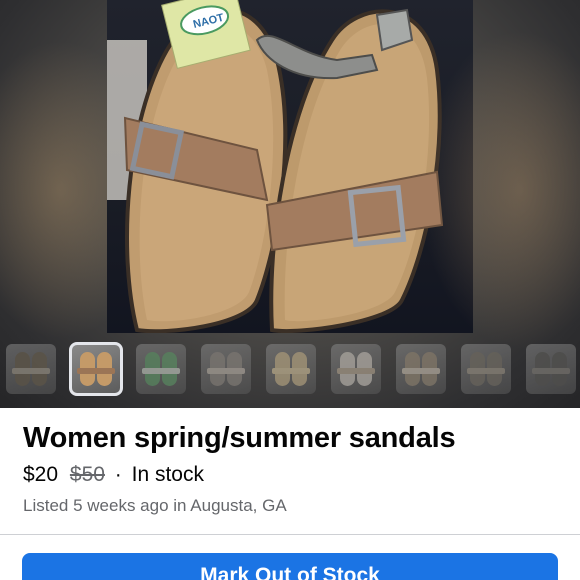  What do you see at coordinates (41, 474) in the screenshot?
I see `current-price: $20` at bounding box center [41, 474].